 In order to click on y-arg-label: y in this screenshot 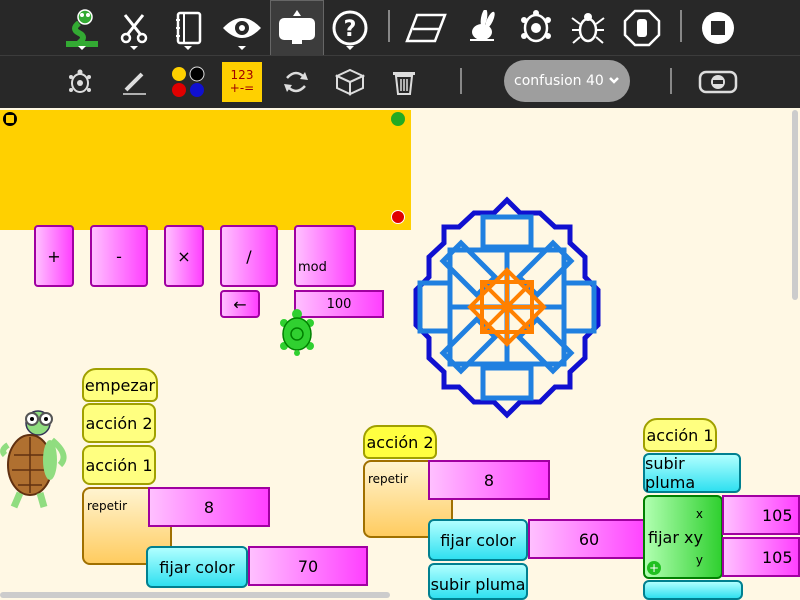, I will do `click(699, 560)`.